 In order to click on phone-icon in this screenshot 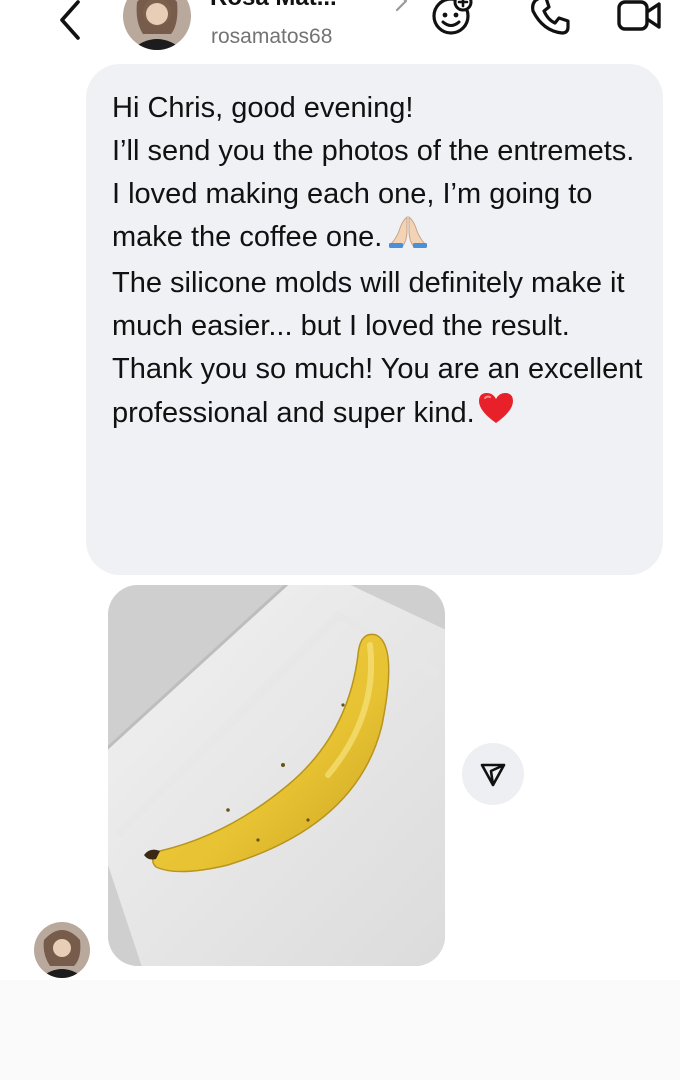, I will do `click(550, 17)`.